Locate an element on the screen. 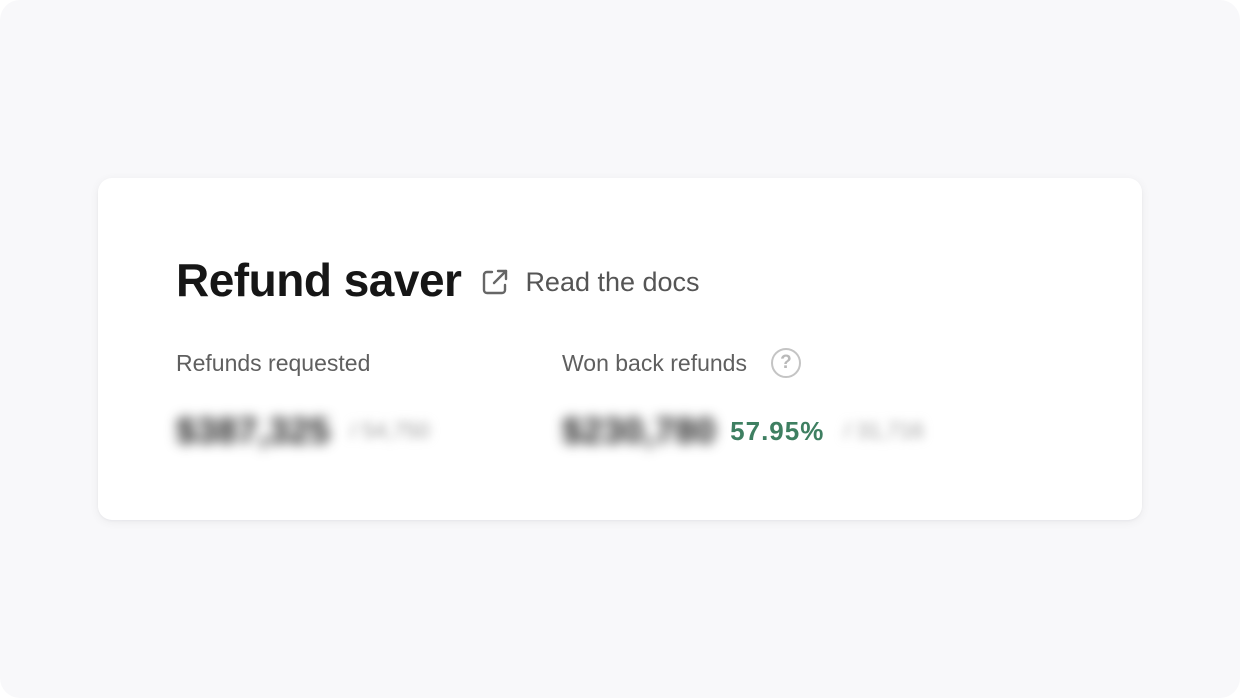  card-header: Refund saver Read the docs is located at coordinates (438, 280).